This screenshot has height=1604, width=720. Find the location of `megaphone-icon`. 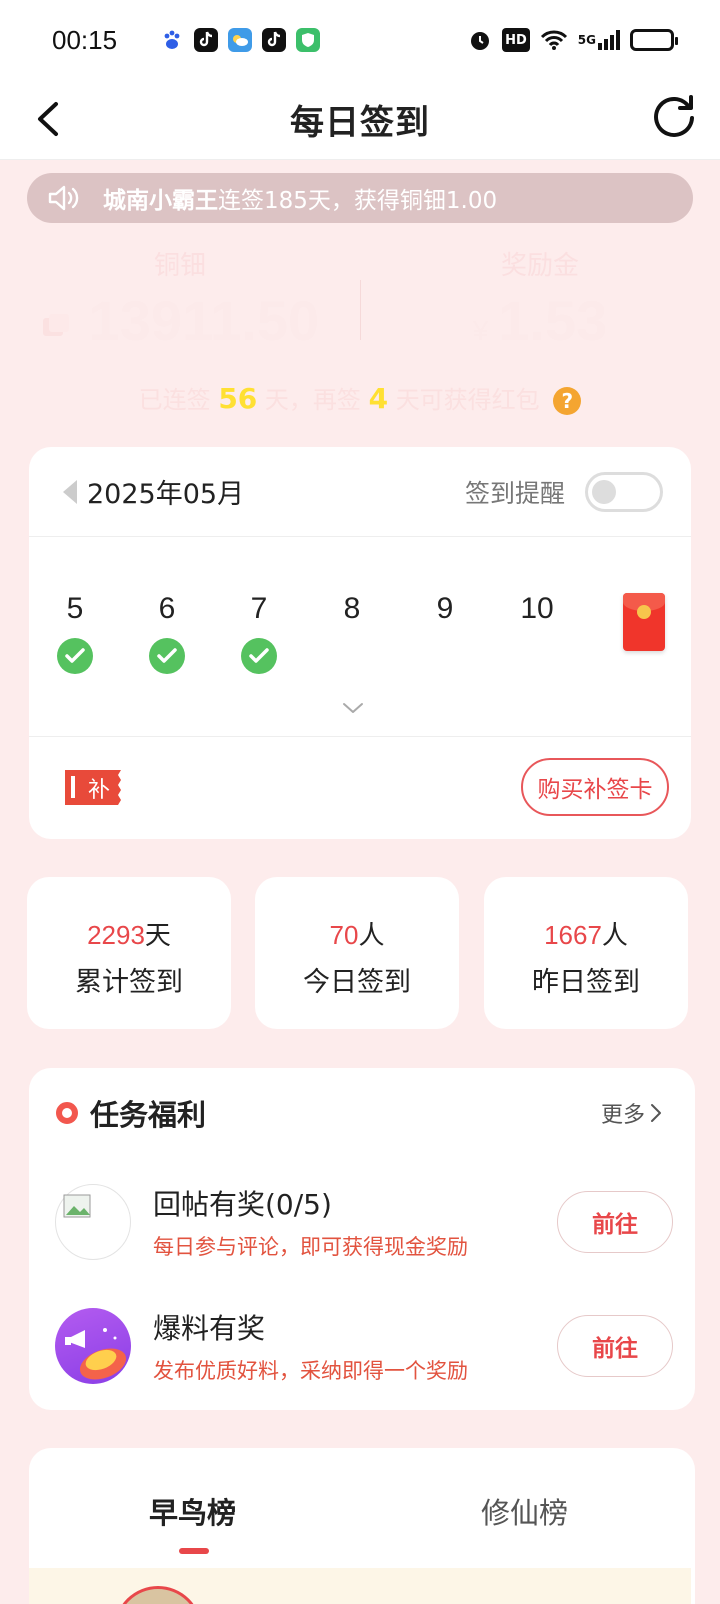

megaphone-icon is located at coordinates (93, 1346).